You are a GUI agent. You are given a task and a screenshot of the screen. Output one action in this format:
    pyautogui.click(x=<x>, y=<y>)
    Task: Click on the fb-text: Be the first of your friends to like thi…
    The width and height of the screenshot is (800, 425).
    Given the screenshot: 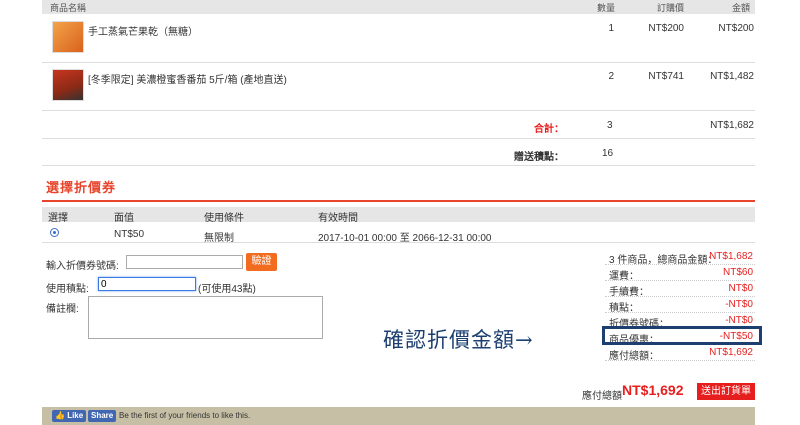 What is the action you would take?
    pyautogui.click(x=185, y=415)
    